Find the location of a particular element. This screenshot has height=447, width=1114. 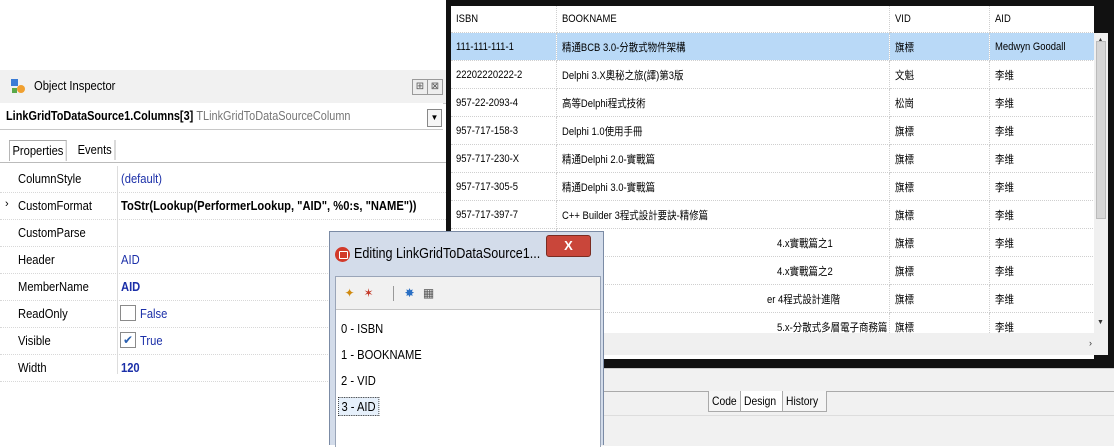

tab-design: Design is located at coordinates (763, 401).